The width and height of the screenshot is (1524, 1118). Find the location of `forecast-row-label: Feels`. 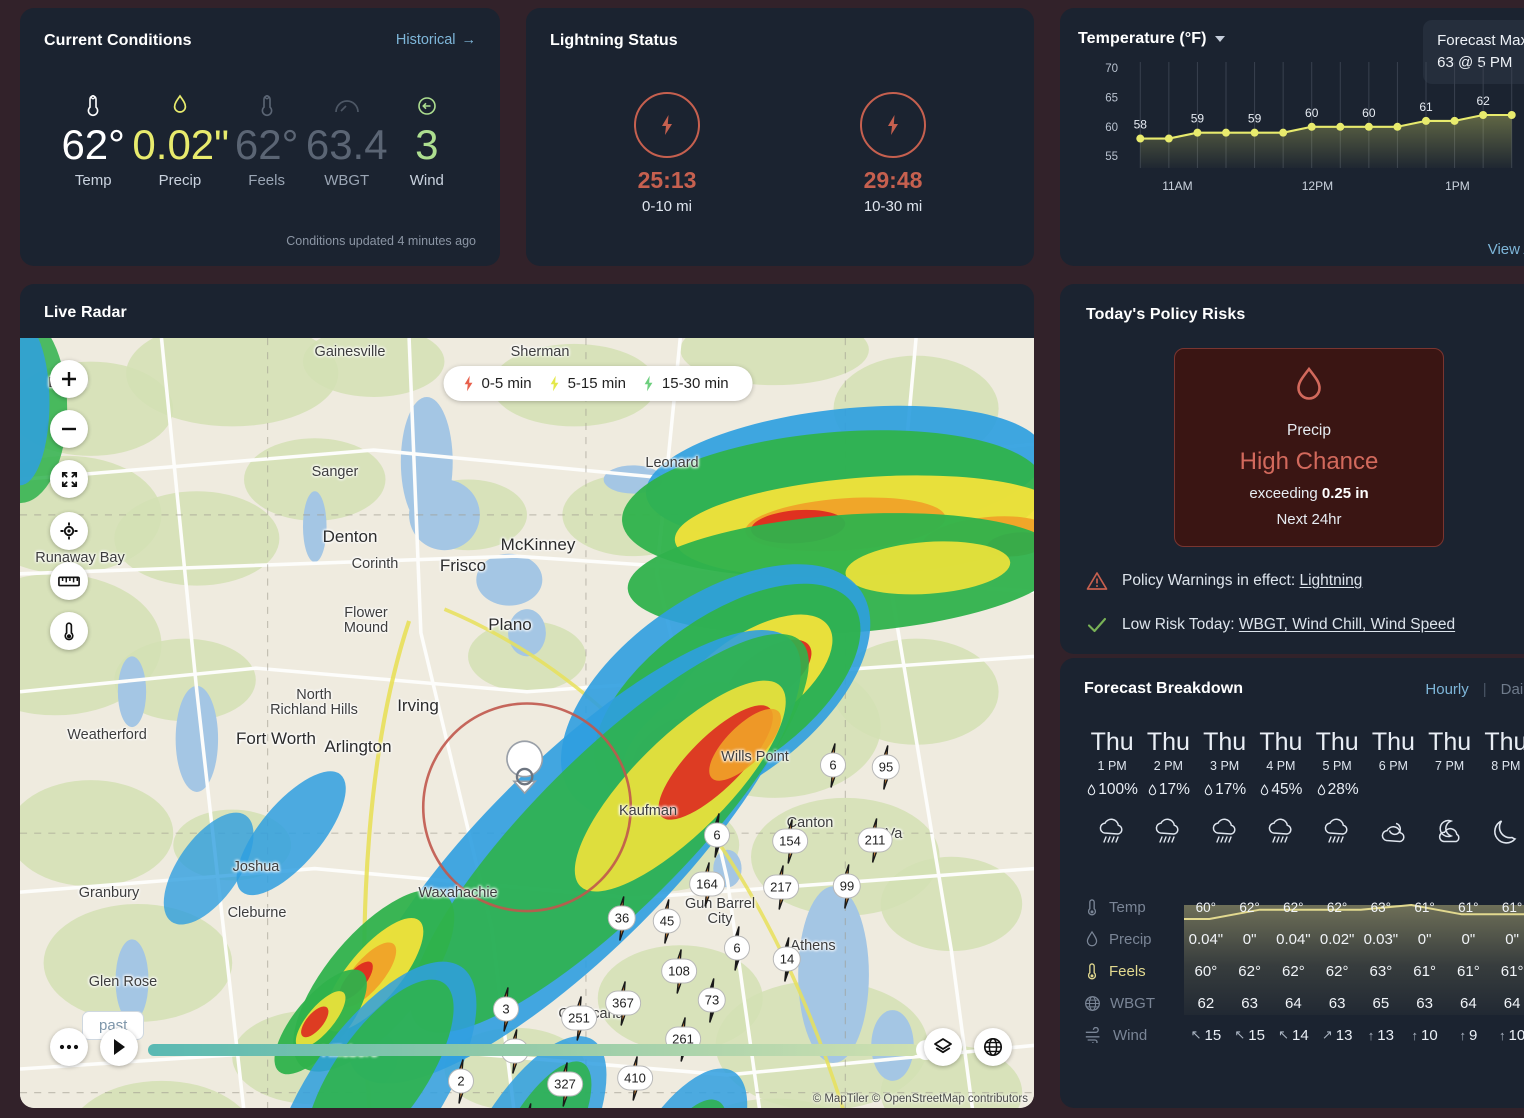

forecast-row-label: Feels is located at coordinates (1134, 971).